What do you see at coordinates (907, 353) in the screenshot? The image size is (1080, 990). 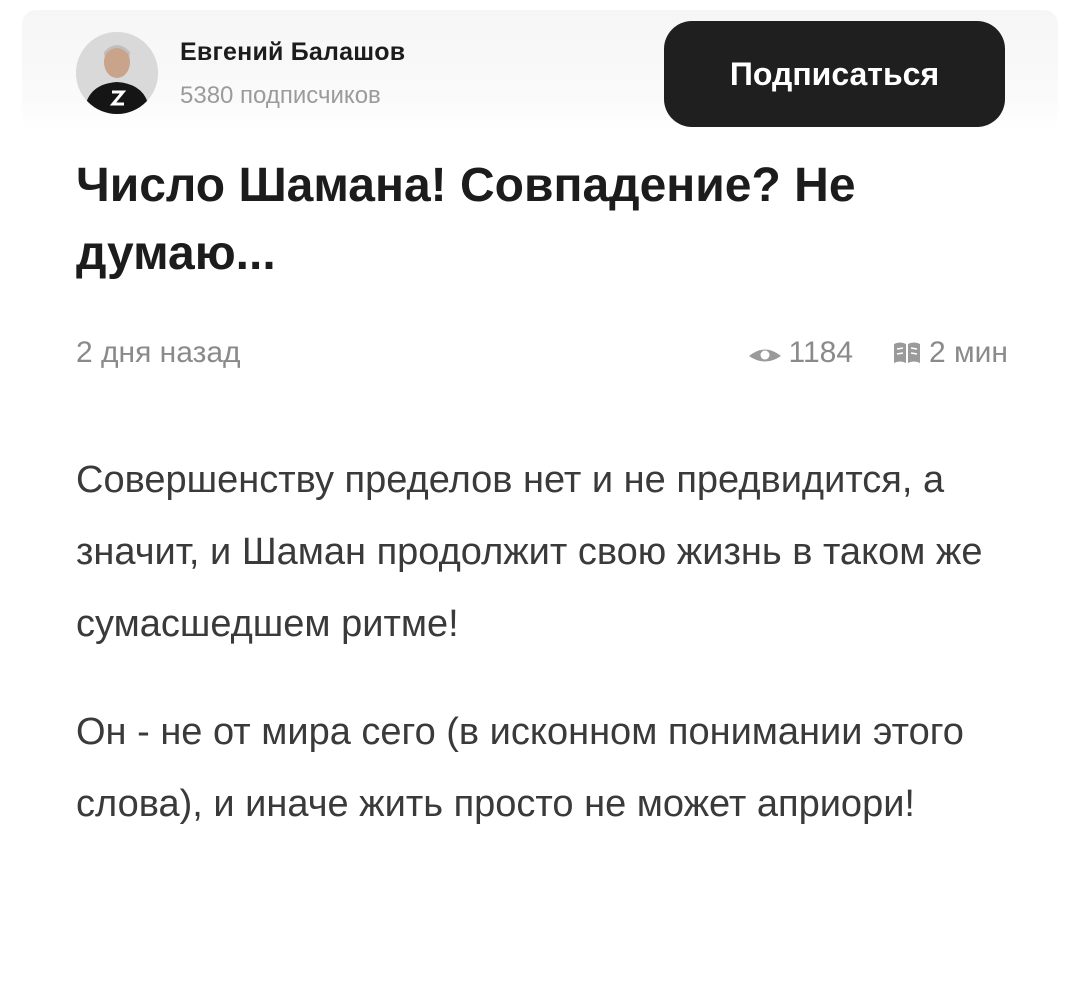 I see `book-icon` at bounding box center [907, 353].